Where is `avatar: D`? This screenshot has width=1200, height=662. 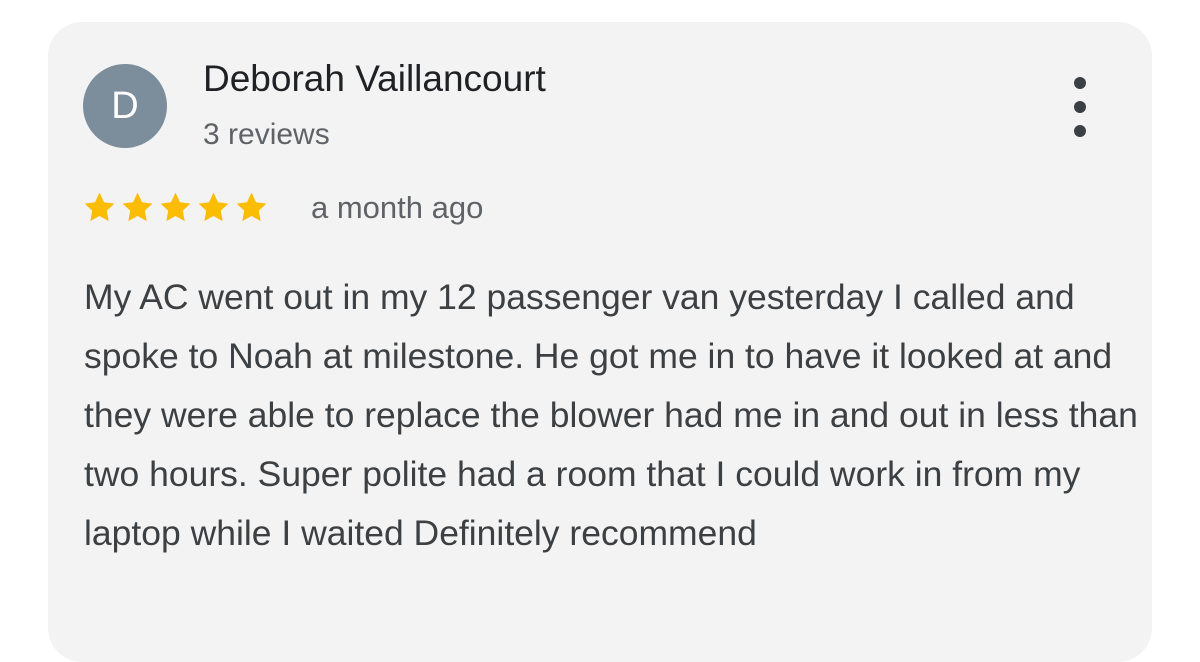
avatar: D is located at coordinates (125, 106).